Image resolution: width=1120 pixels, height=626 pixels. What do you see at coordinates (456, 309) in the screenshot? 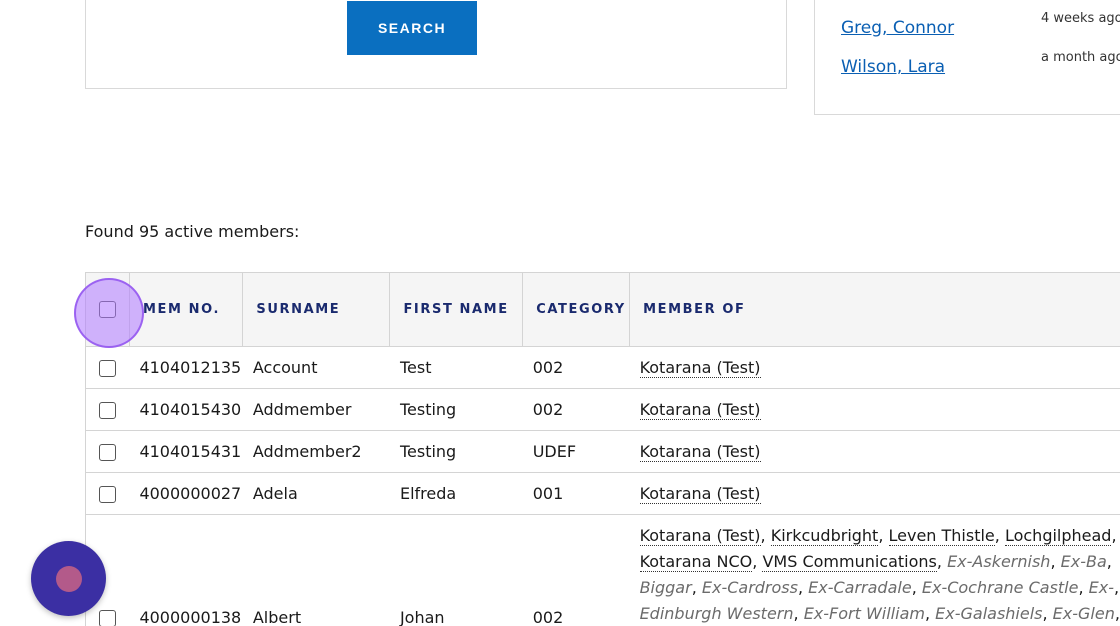
I see `column-header-first-name: FIRST NAME` at bounding box center [456, 309].